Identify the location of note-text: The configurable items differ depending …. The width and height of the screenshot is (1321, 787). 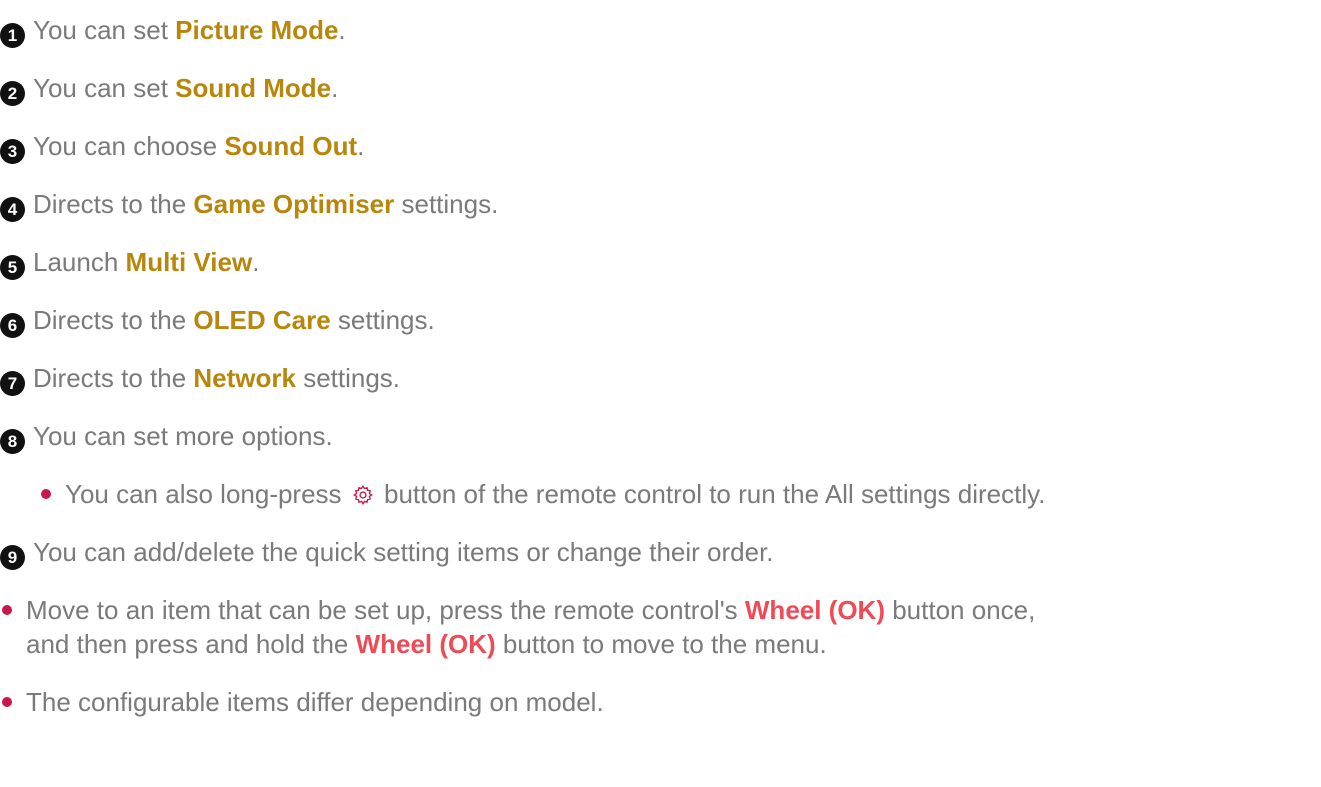
(315, 702).